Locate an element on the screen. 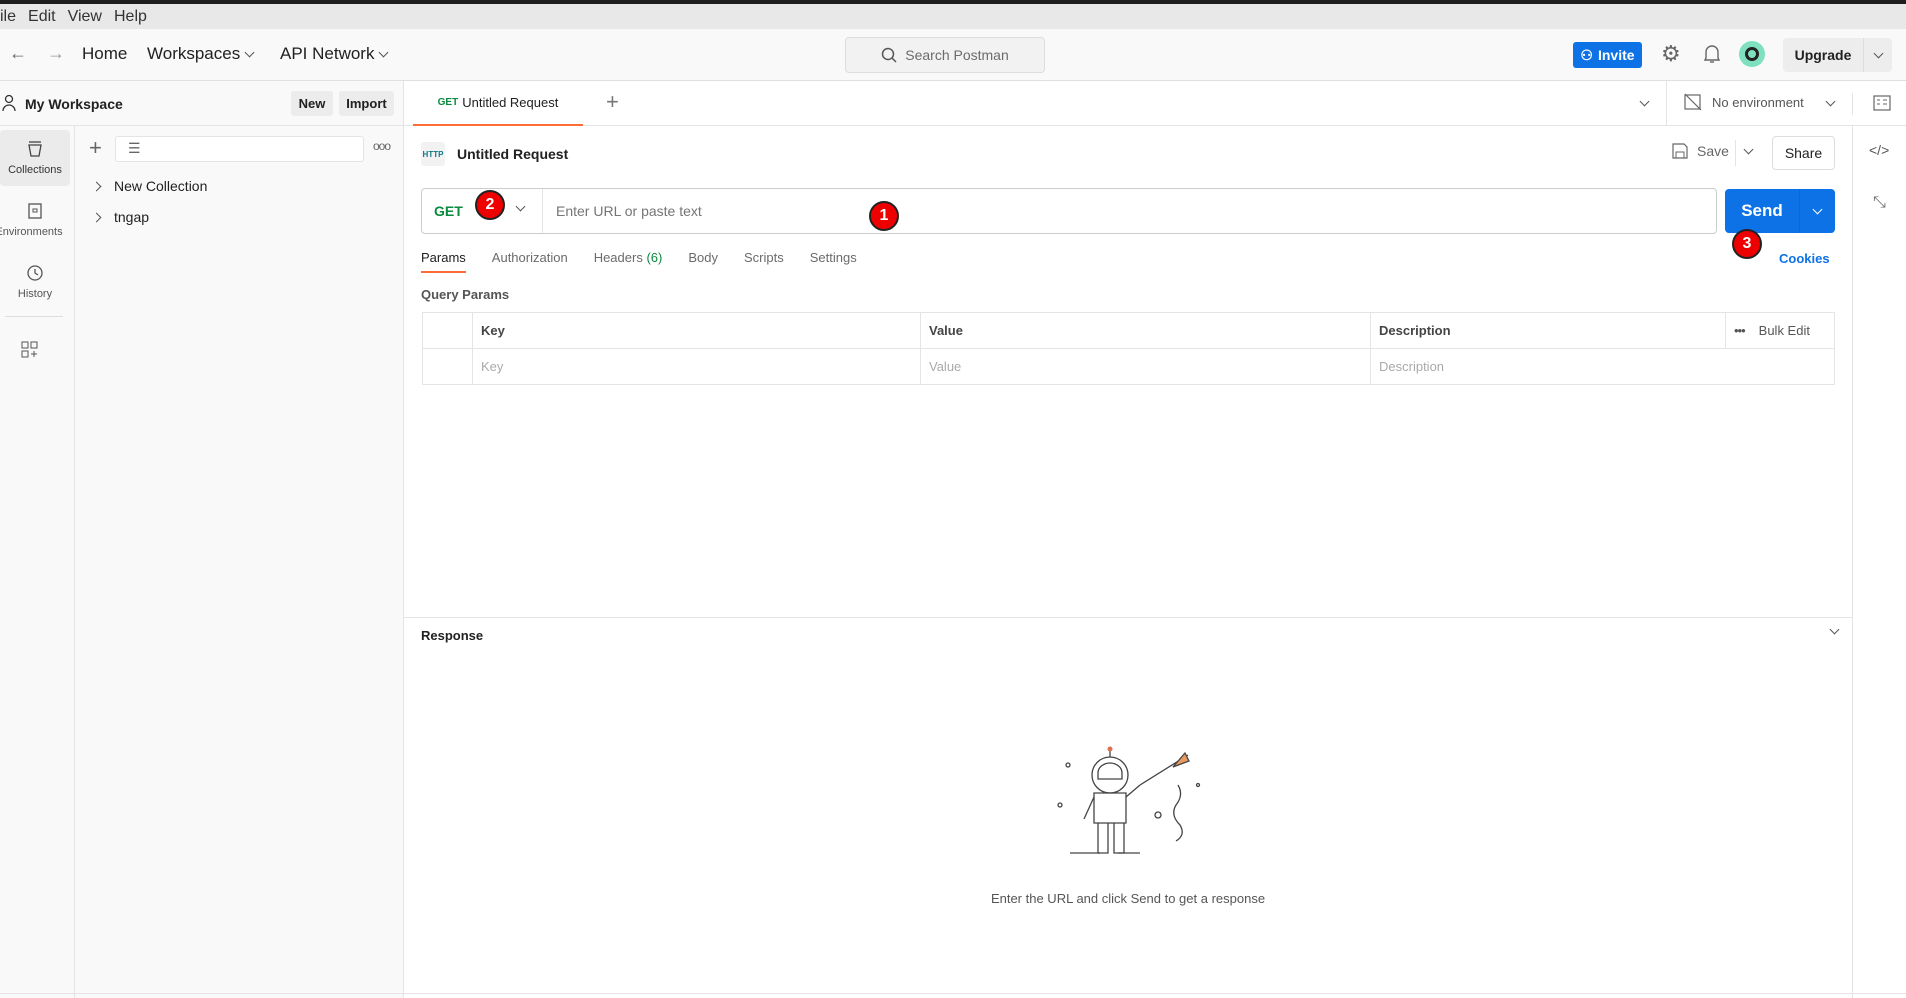 This screenshot has width=1906, height=998. tab-params: Params is located at coordinates (443, 261).